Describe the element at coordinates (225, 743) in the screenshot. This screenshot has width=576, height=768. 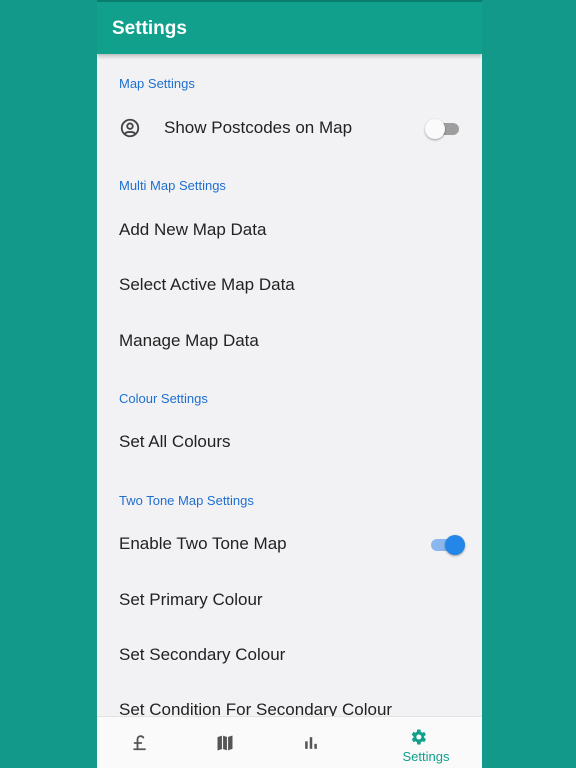
I see `map-icon` at that location.